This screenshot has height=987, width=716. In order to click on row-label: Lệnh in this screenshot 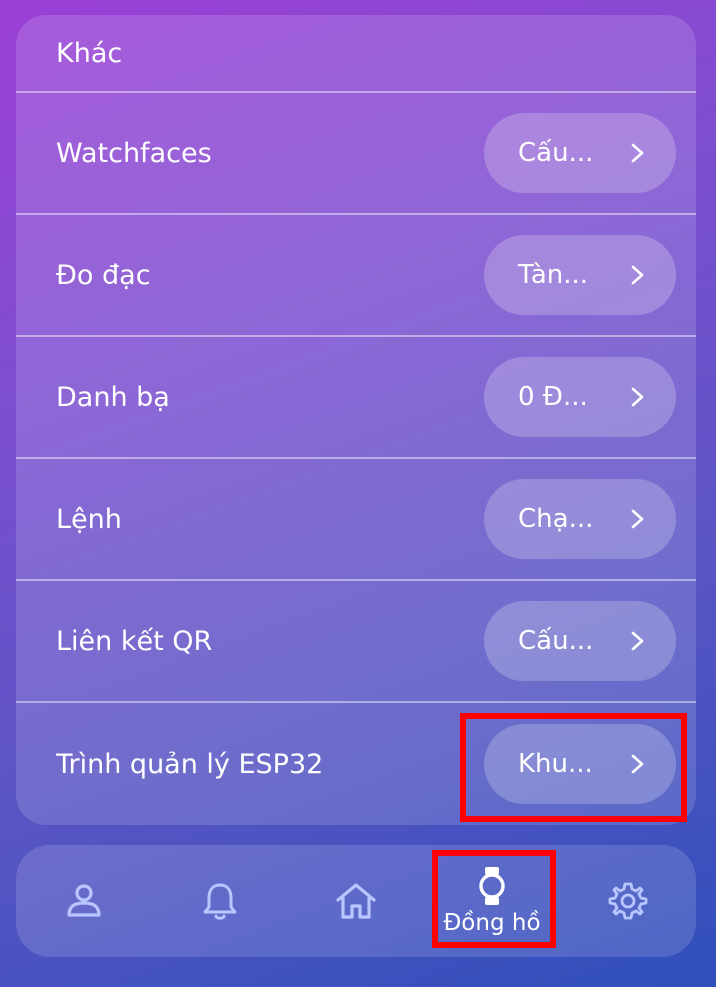, I will do `click(89, 519)`.